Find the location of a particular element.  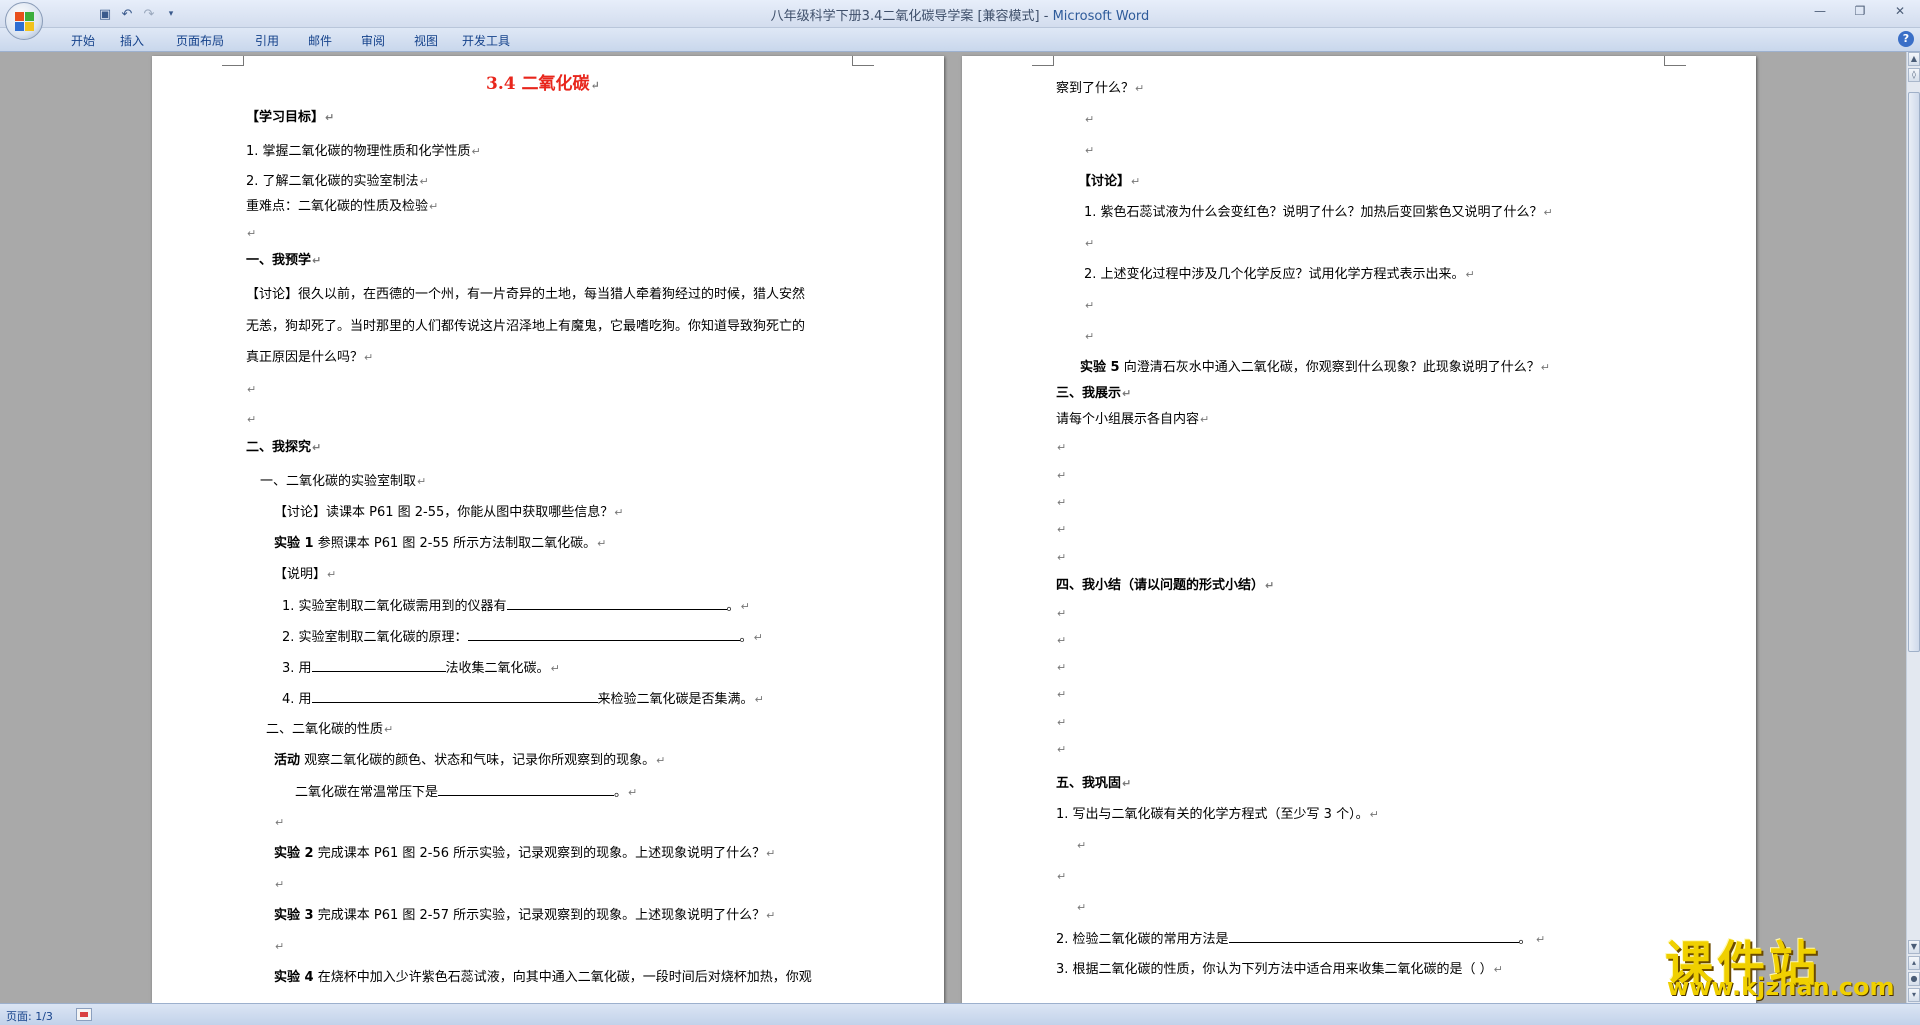

experiment-5: 实验 5 向澄清石灰水中通入二氧化碳，你观察到什么现象？此现象说明了什么？↵ is located at coordinates (1315, 367).